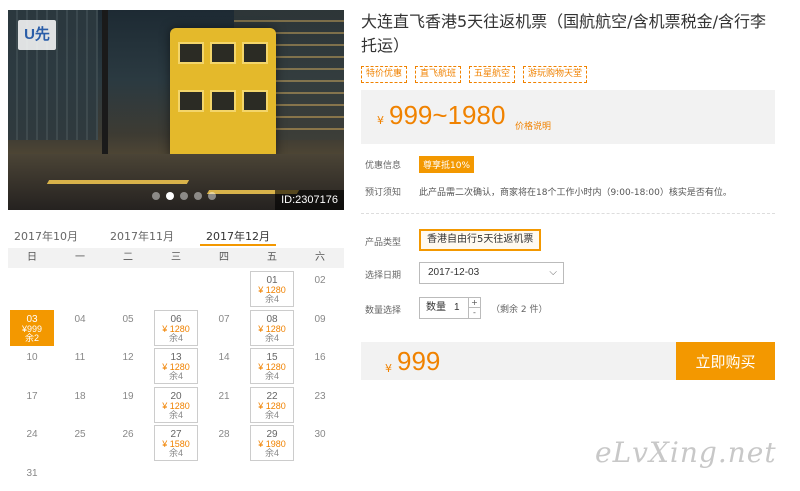 The image size is (800, 491). Describe the element at coordinates (46, 233) in the screenshot. I see `month-tab: 2017年10月` at that location.